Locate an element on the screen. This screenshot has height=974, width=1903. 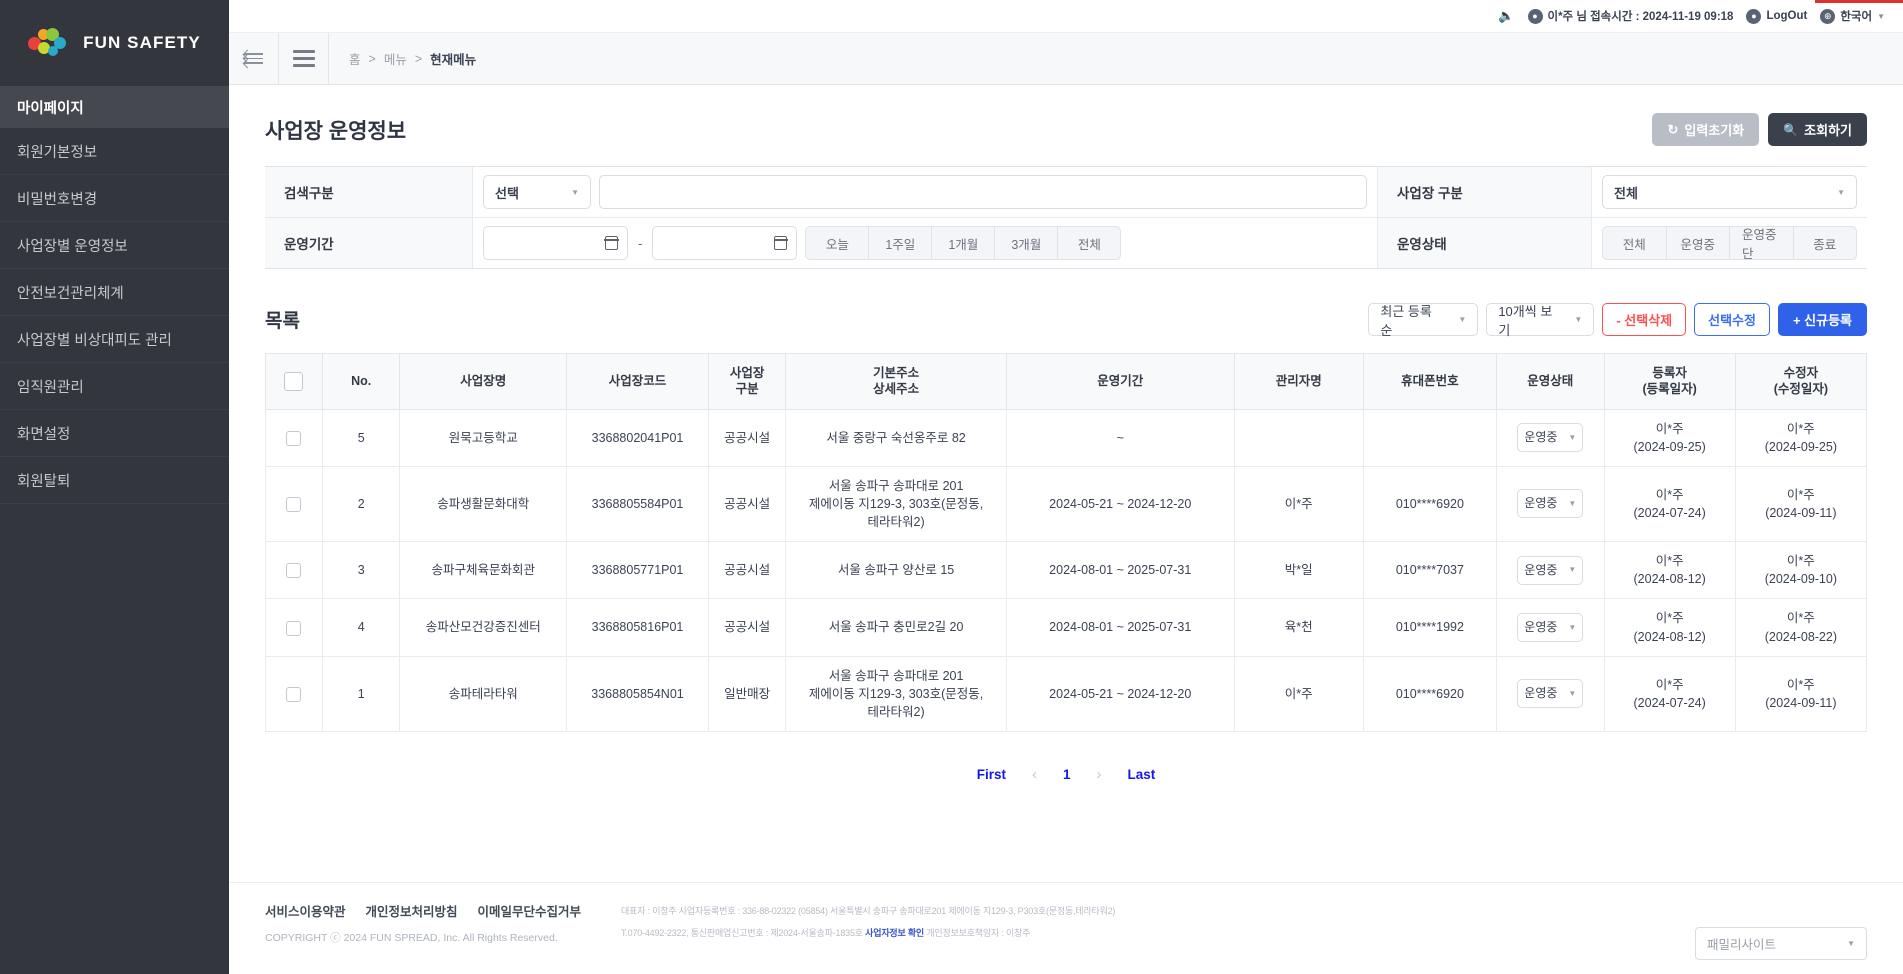
period-from-input is located at coordinates (555, 243).